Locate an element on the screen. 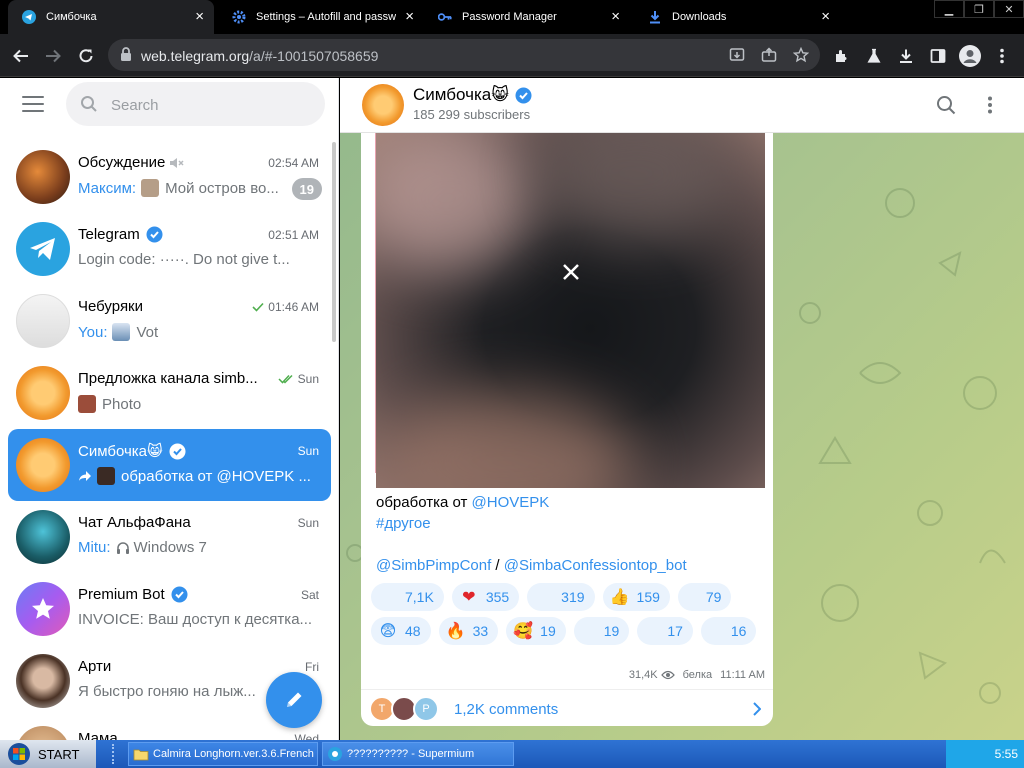  reload-icon is located at coordinates (86, 56).